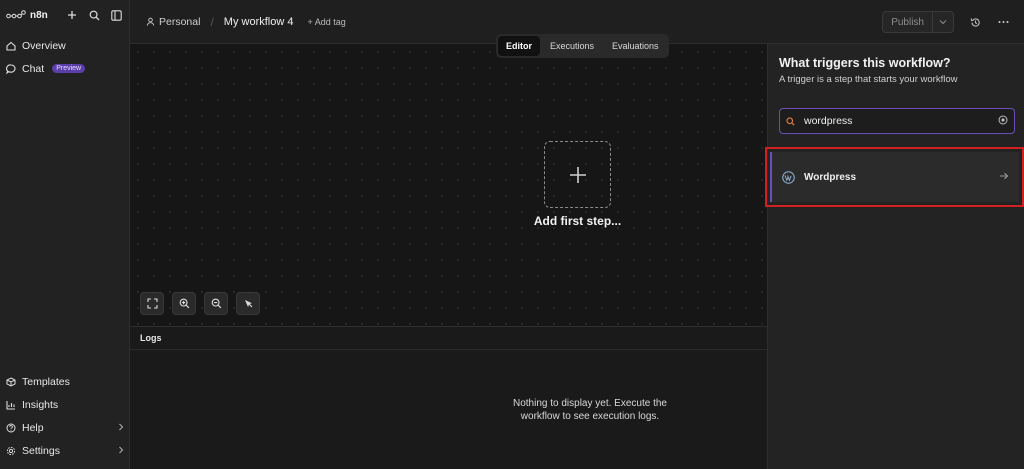  I want to click on trigger-search-input: wordpress, so click(897, 121).